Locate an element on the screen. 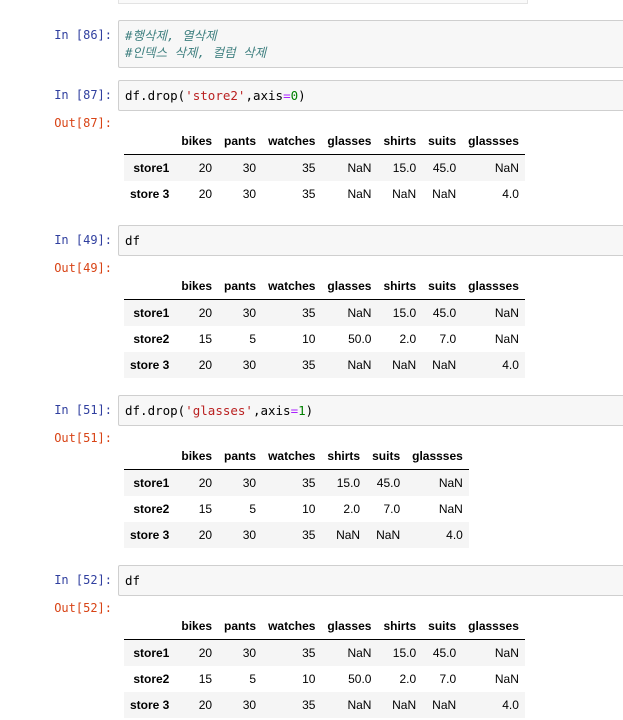 This screenshot has width=623, height=720. output-prompt: Out[49]: is located at coordinates (83, 268).